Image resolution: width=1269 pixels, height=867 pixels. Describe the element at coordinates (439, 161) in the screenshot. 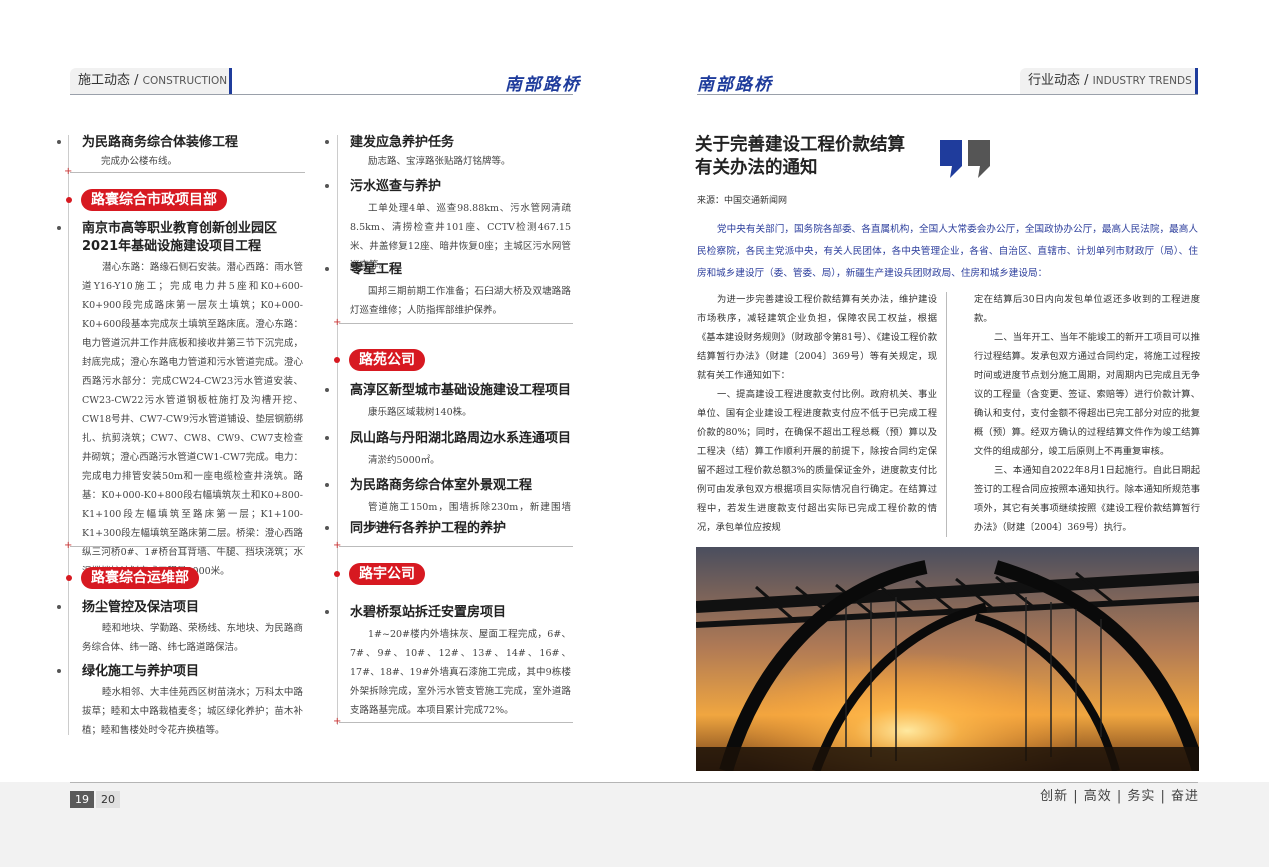

I see `project-text: 励志路、宝淳路张贴路灯铭牌等。` at that location.